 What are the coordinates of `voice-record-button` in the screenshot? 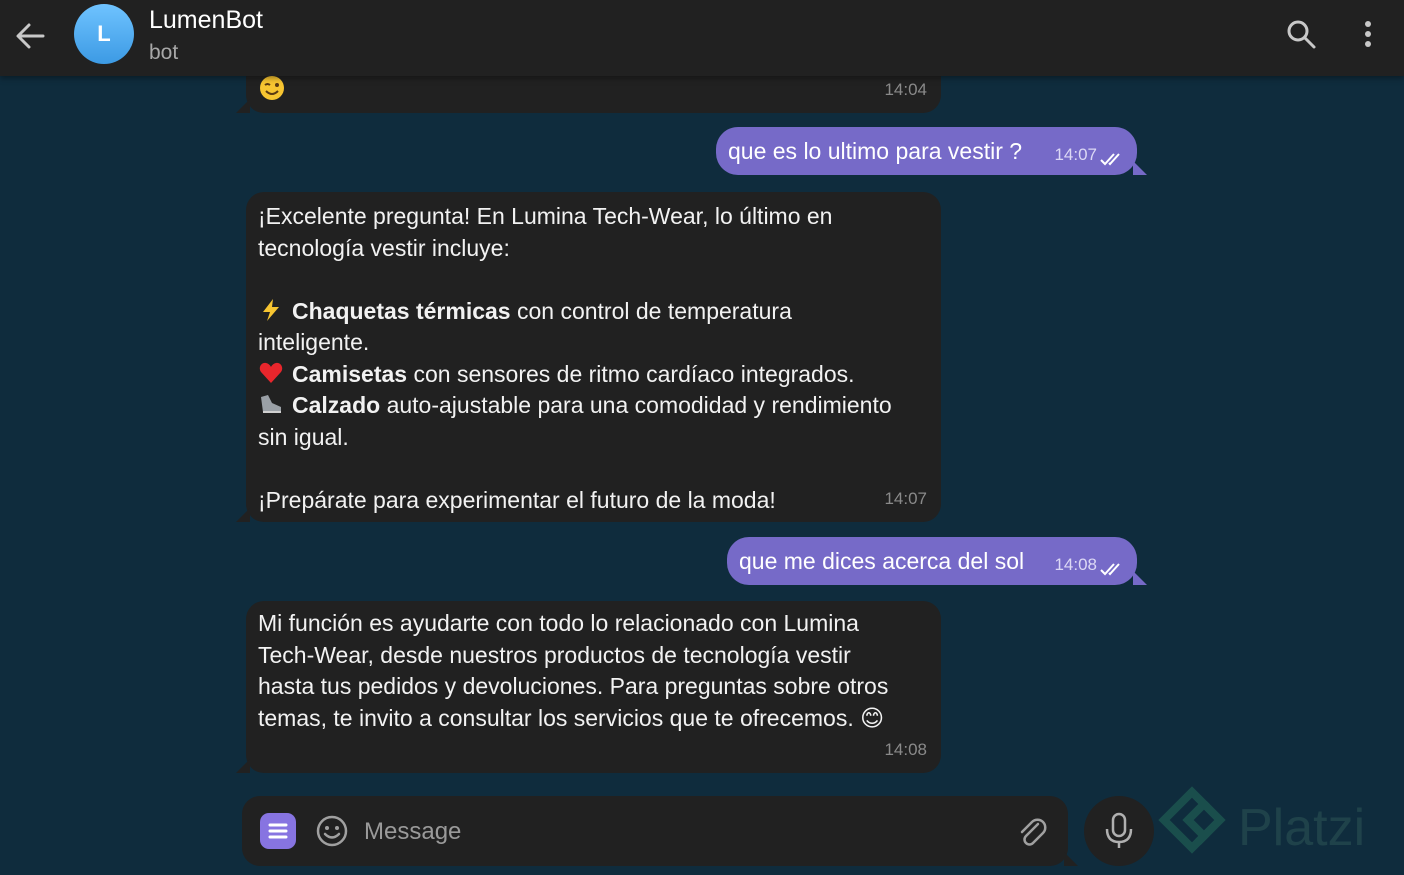 It's located at (1119, 831).